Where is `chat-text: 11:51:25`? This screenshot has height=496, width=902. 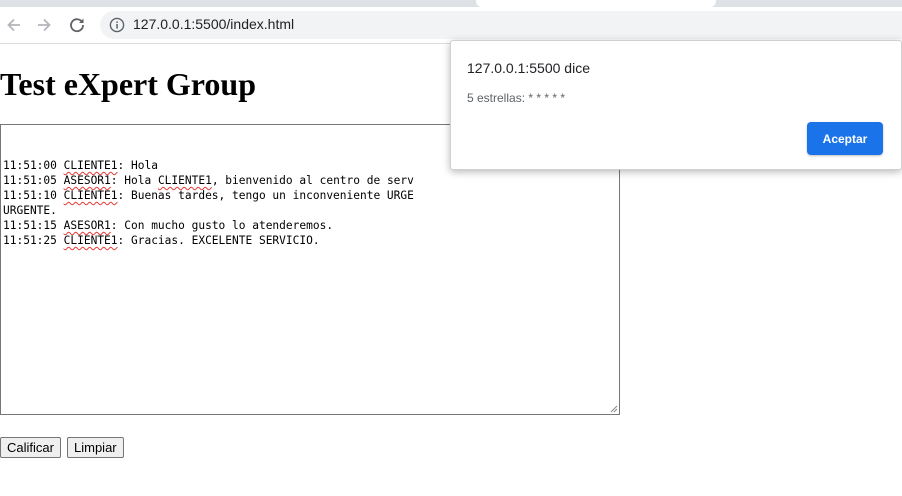 chat-text: 11:51:25 is located at coordinates (33, 240).